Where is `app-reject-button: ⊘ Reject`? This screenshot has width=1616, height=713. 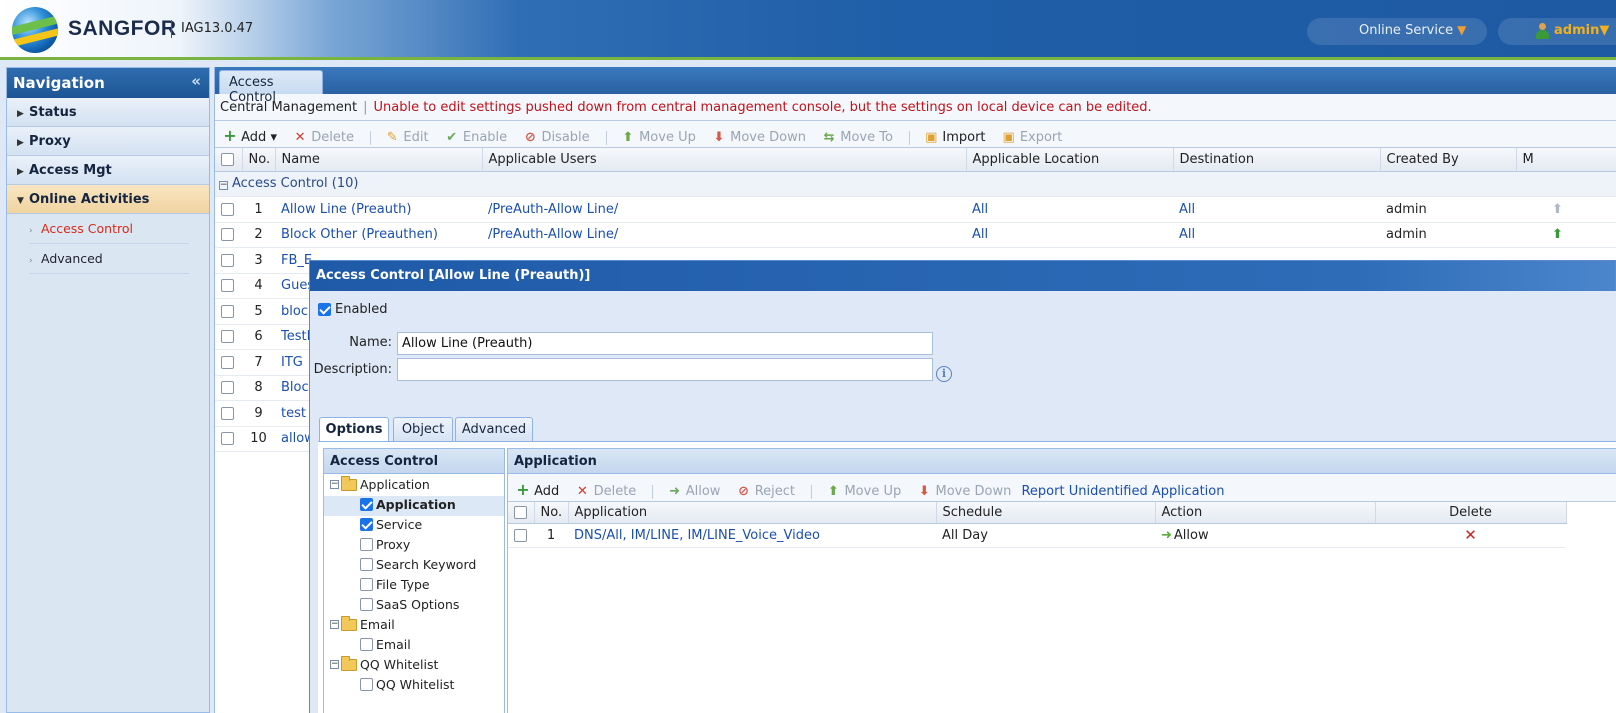
app-reject-button: ⊘ Reject is located at coordinates (766, 491).